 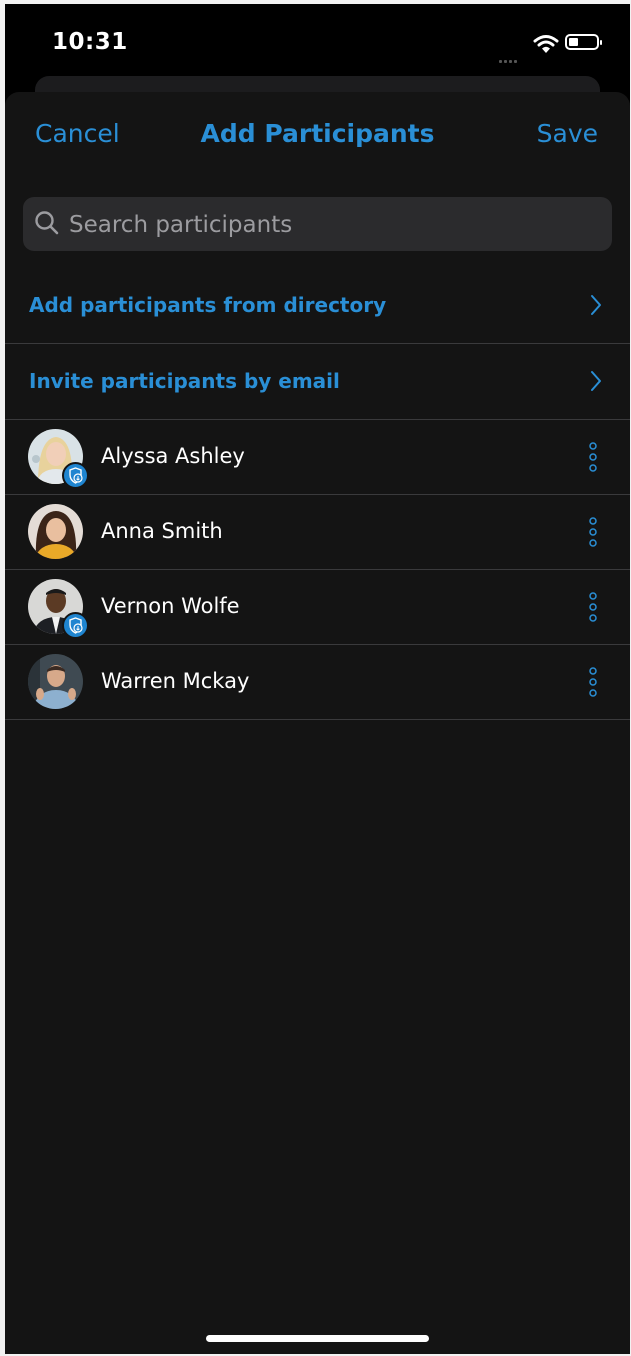 I want to click on search-input, so click(x=329, y=225).